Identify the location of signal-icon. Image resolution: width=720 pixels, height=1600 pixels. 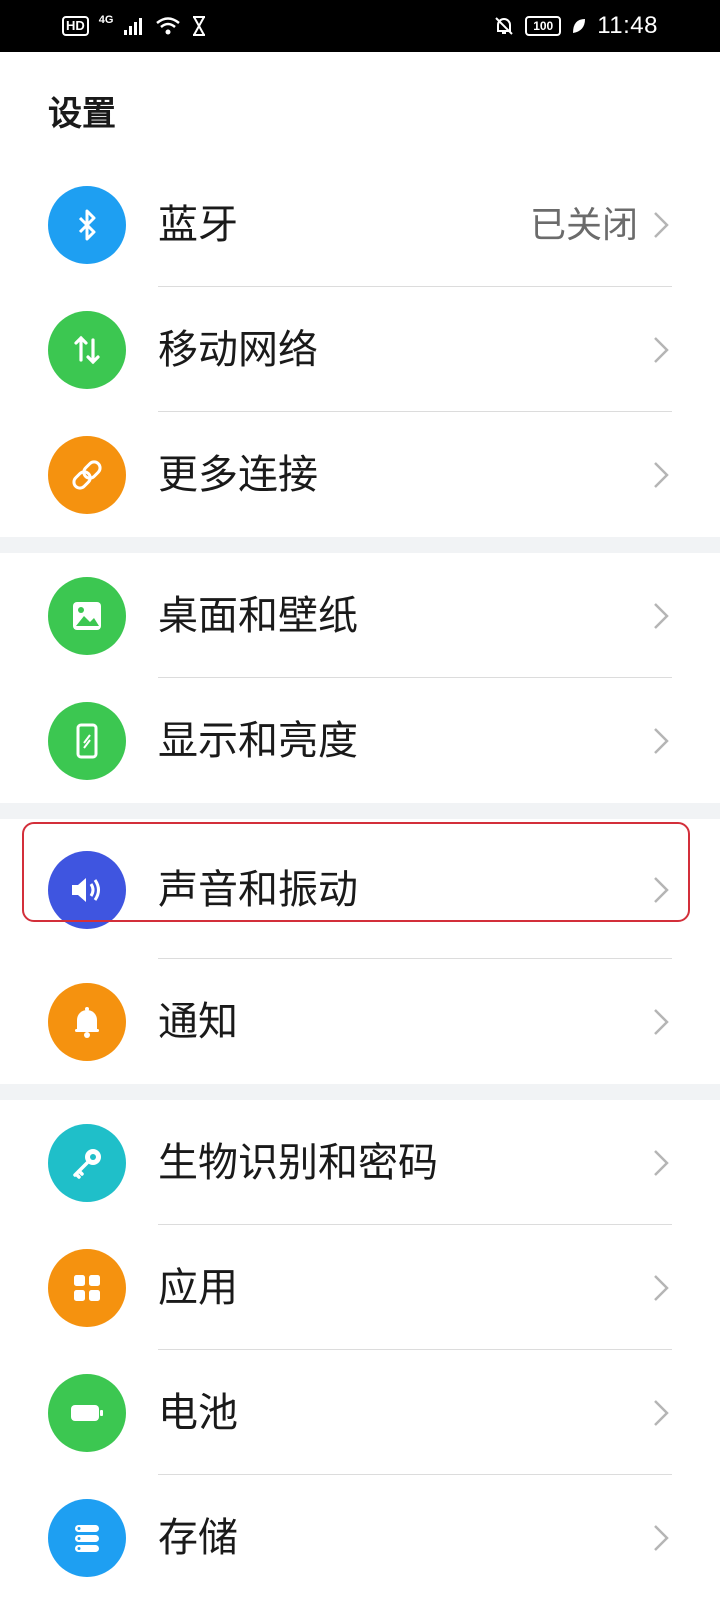
(133, 26).